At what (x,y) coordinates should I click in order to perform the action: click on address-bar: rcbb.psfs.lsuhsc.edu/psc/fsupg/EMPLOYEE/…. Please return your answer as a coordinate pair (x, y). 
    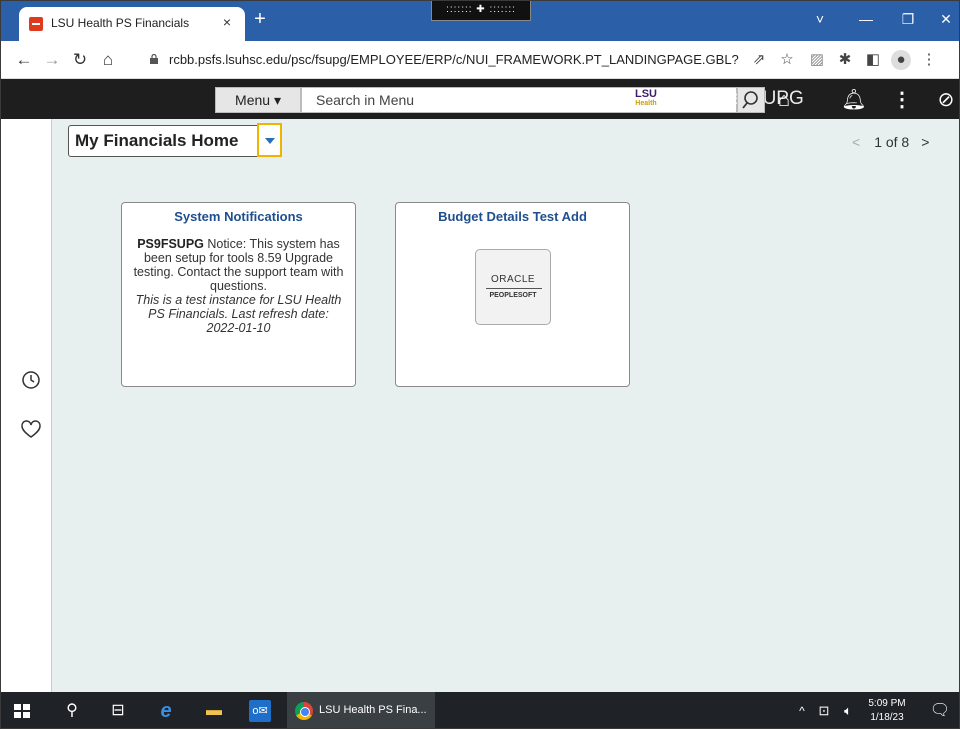
    Looking at the image, I should click on (444, 60).